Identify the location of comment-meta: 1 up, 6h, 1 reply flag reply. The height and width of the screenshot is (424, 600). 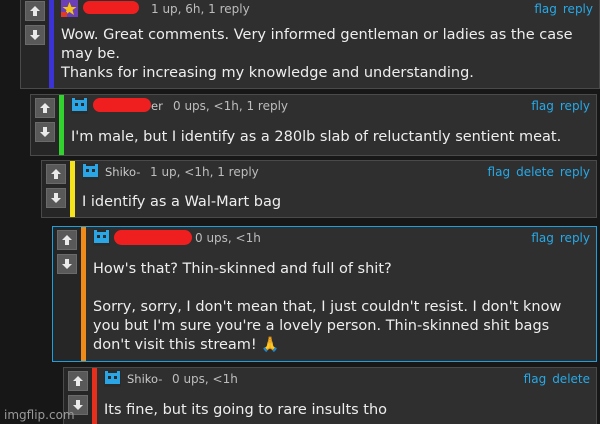
(327, 9).